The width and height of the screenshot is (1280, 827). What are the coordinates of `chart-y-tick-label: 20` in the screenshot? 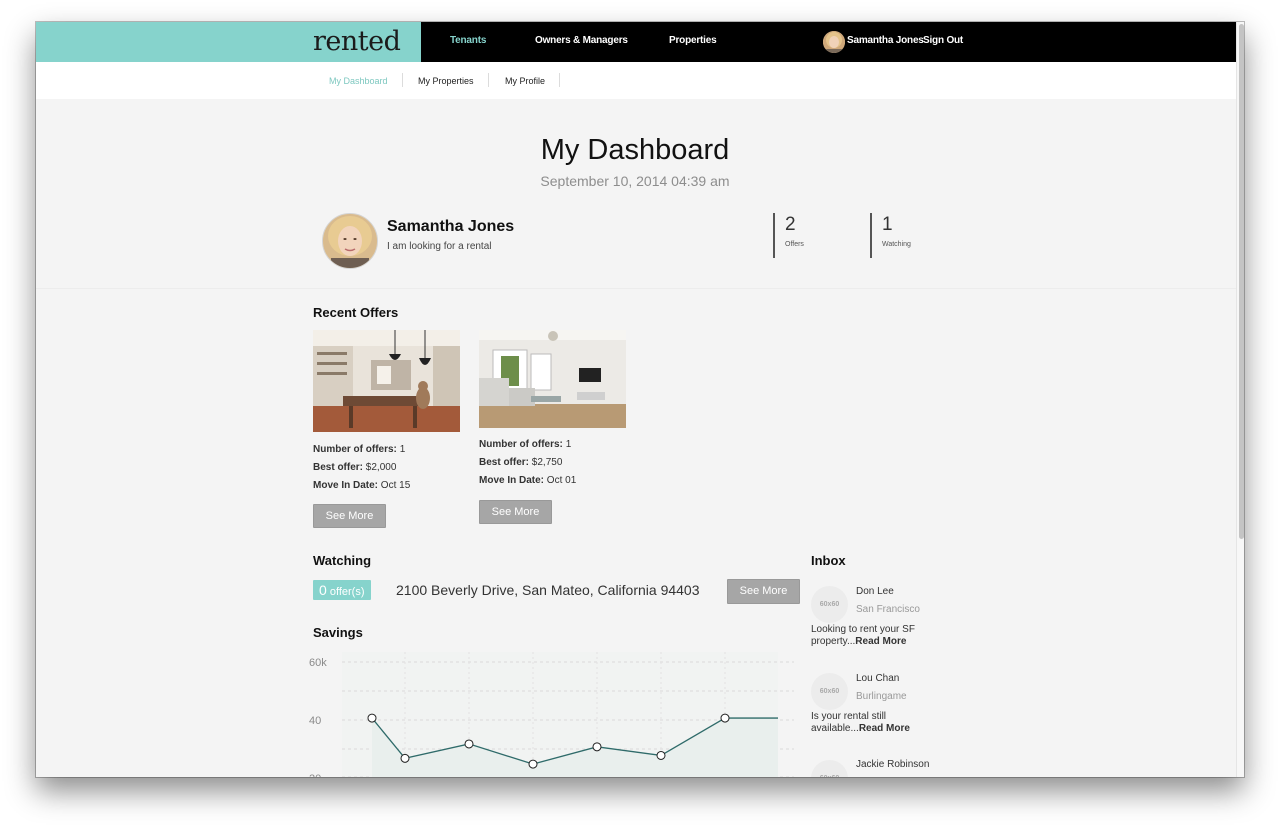 It's located at (315, 775).